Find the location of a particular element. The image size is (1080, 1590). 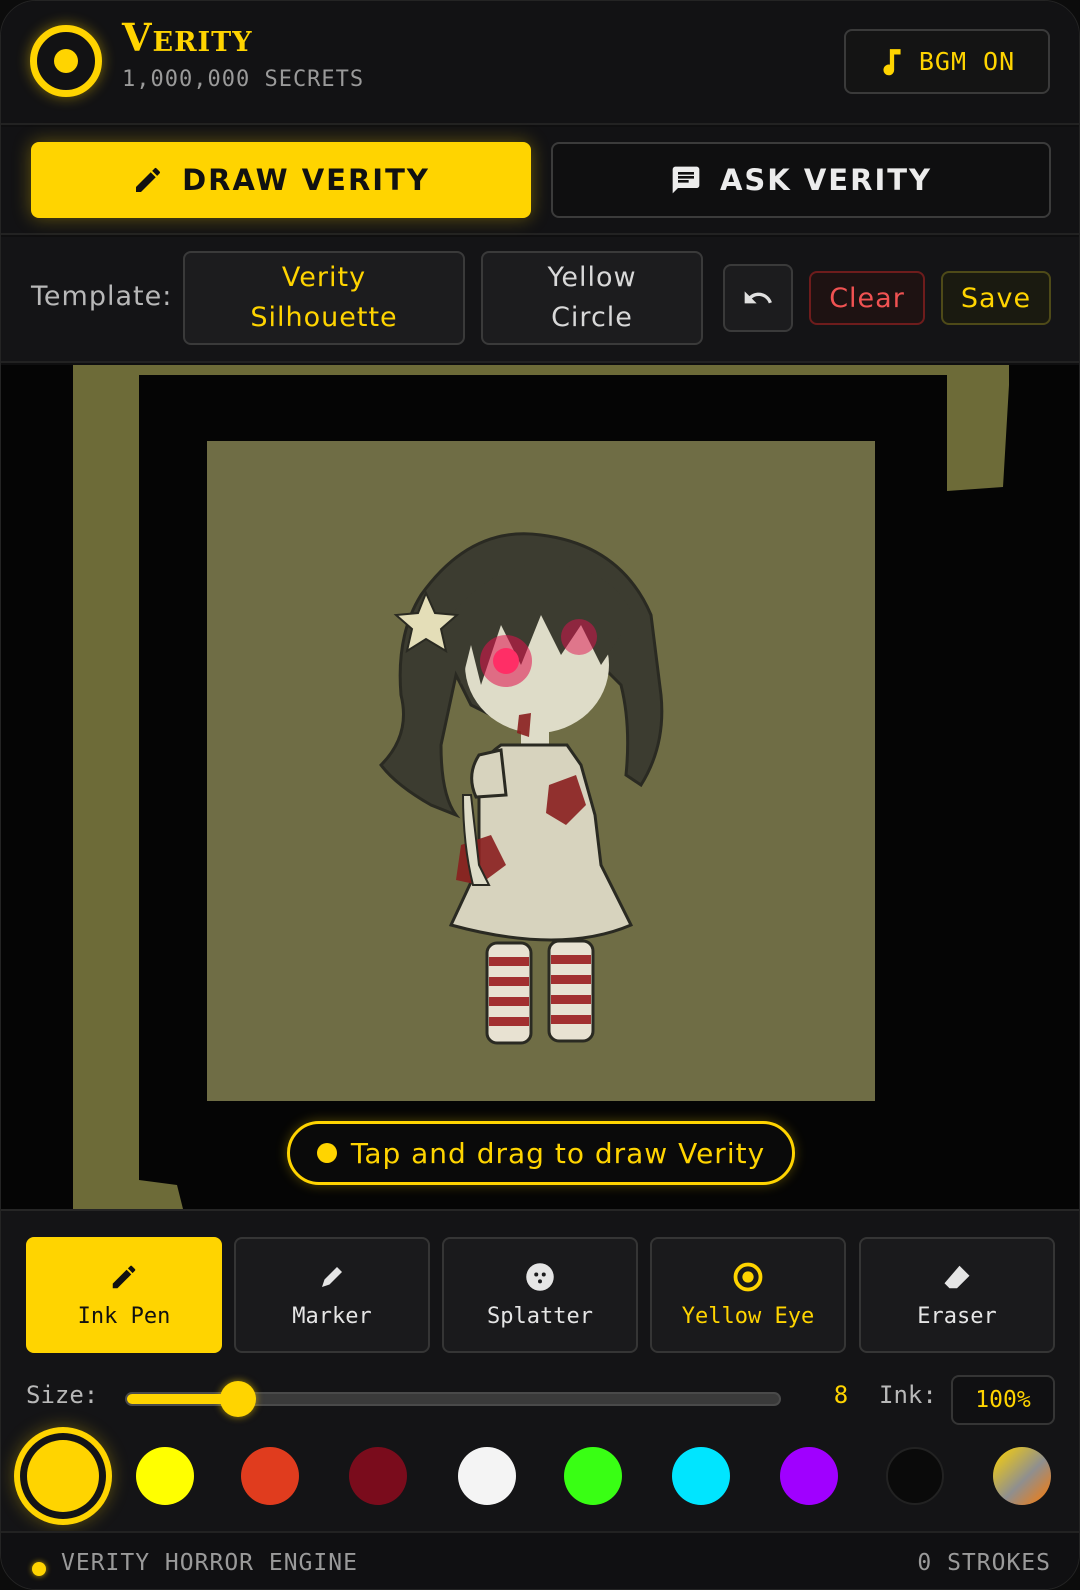

ink-value-field: 100% is located at coordinates (1003, 1400).